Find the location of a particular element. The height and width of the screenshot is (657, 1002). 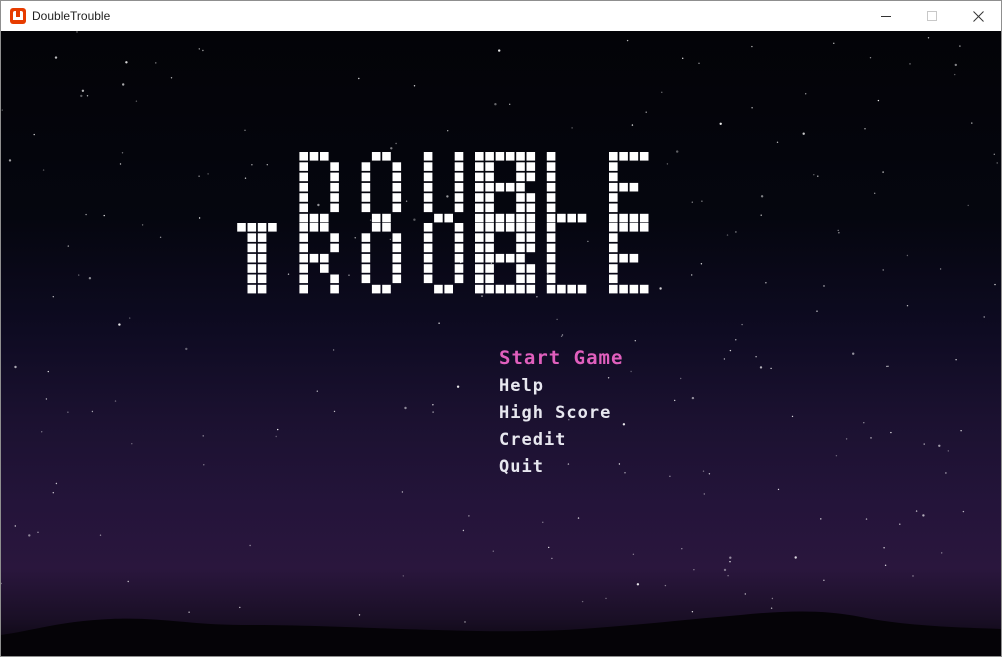

close-button is located at coordinates (978, 16).